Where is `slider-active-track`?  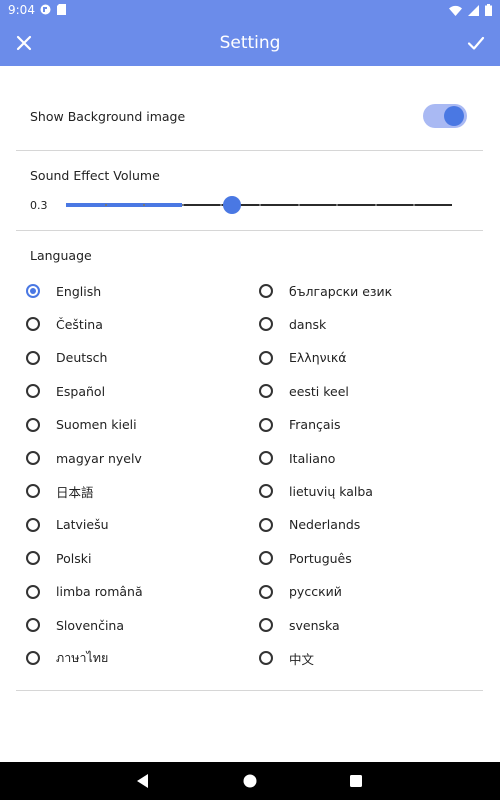 slider-active-track is located at coordinates (124, 205).